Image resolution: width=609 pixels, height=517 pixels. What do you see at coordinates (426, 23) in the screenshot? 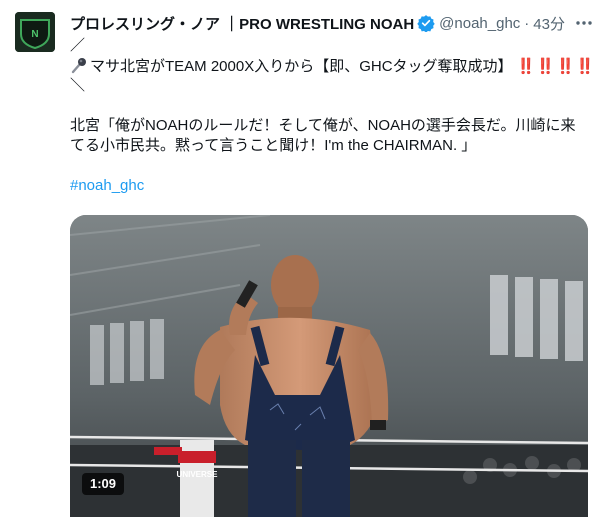
I see `verified-badge-icon` at bounding box center [426, 23].